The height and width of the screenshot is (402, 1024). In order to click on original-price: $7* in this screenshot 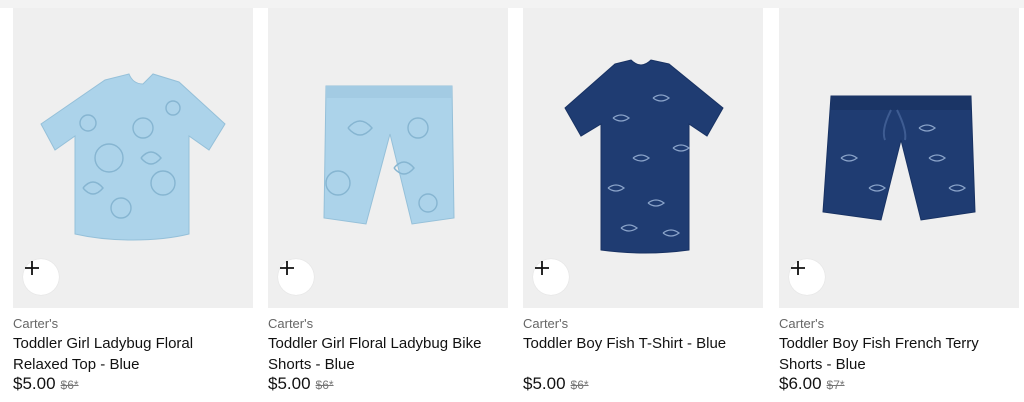, I will do `click(835, 385)`.